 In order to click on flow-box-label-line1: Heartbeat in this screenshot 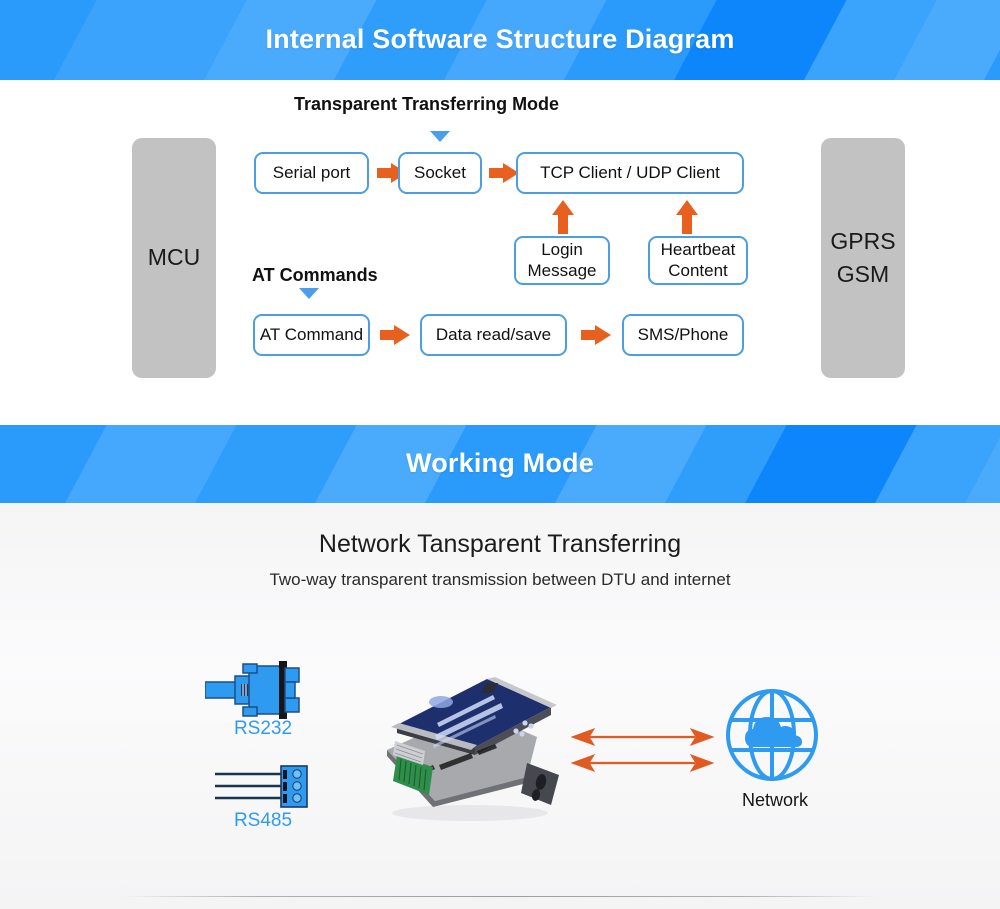, I will do `click(698, 250)`.